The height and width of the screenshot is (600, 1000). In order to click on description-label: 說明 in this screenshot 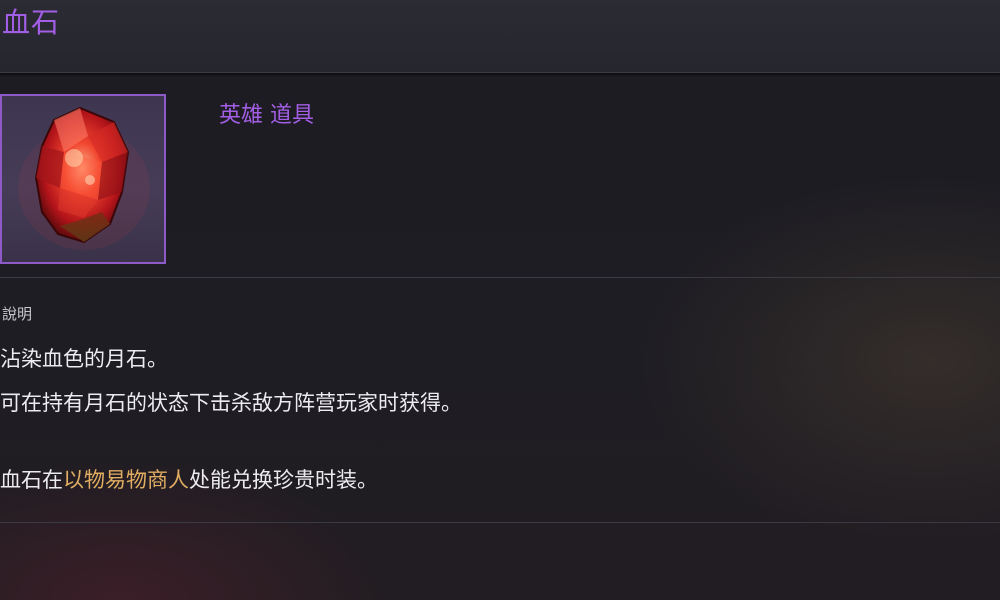, I will do `click(17, 314)`.